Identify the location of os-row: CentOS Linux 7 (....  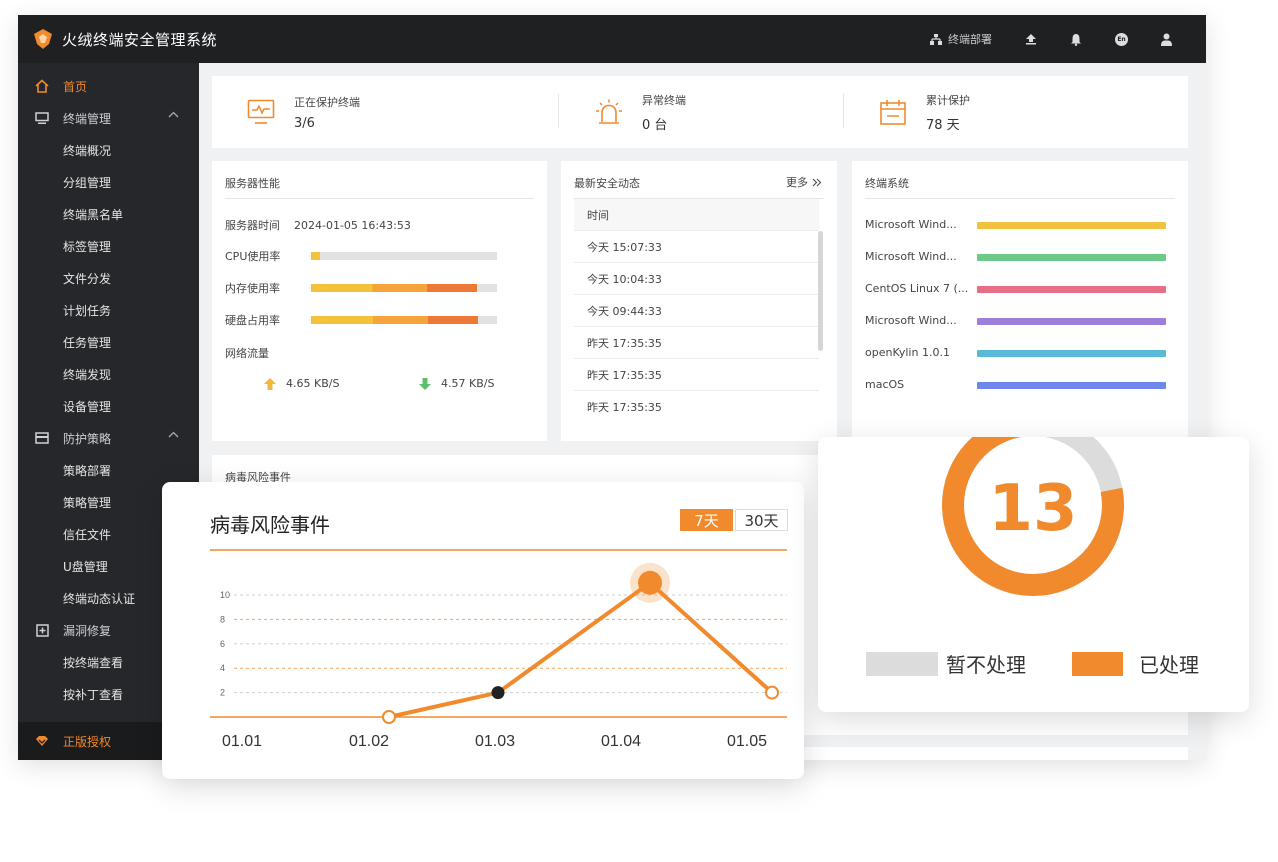
(1020, 290).